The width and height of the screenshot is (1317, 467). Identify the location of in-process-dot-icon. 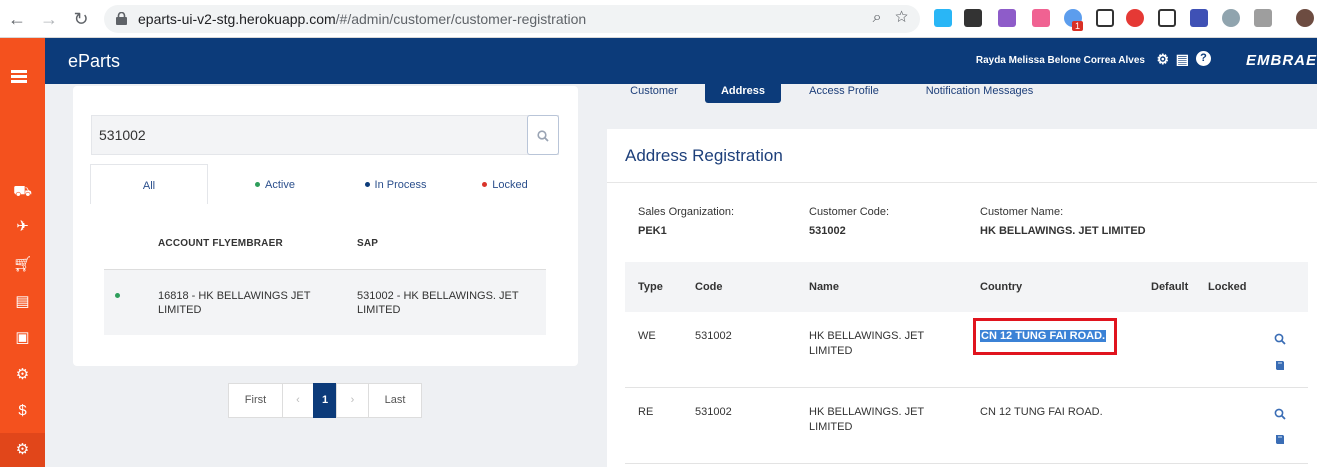
(367, 184).